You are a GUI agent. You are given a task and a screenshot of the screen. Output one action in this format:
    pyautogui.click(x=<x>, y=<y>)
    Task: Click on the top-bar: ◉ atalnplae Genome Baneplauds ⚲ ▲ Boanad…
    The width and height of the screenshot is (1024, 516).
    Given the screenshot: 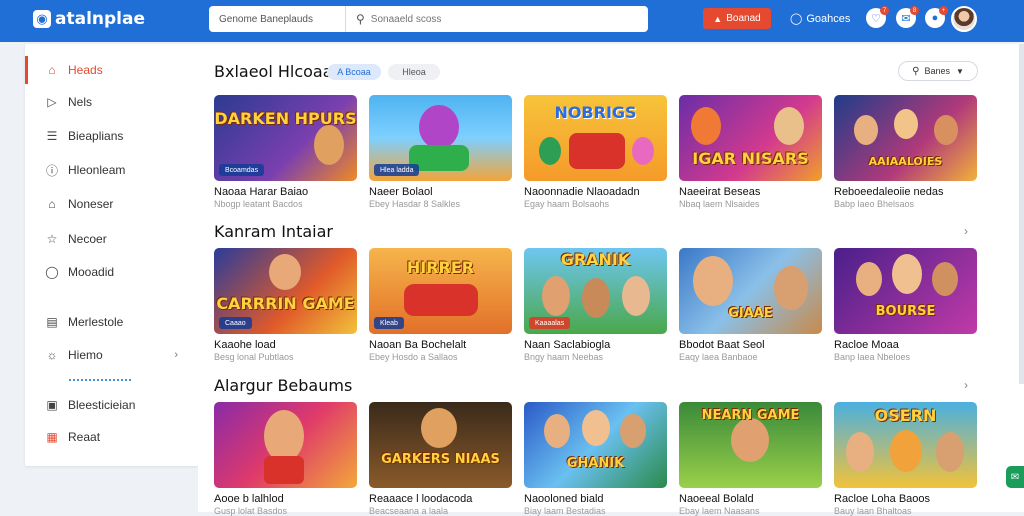 What is the action you would take?
    pyautogui.click(x=512, y=21)
    